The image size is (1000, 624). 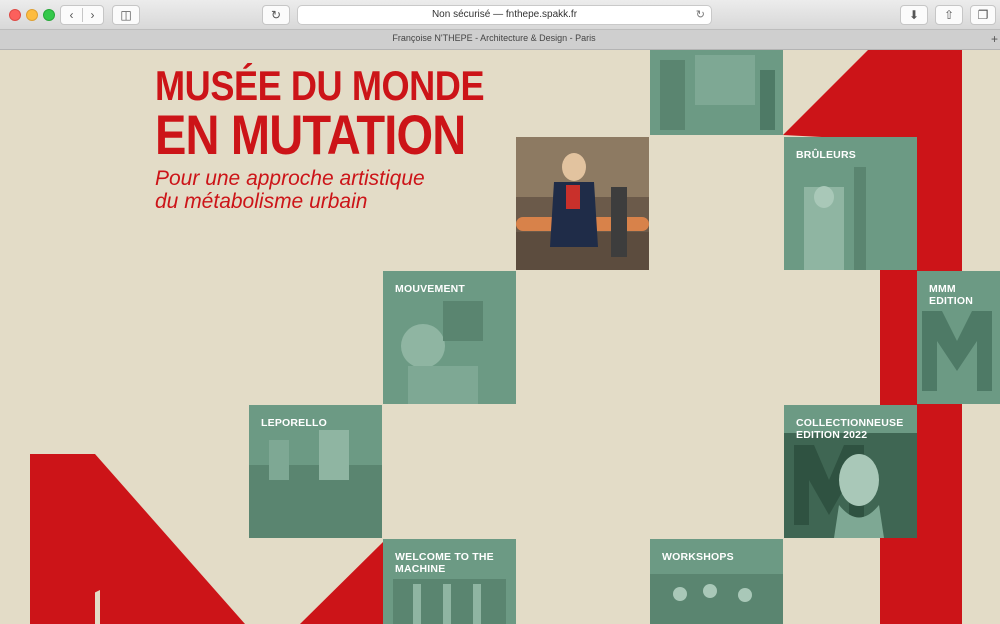 I want to click on zoom-window-button, so click(x=49, y=15).